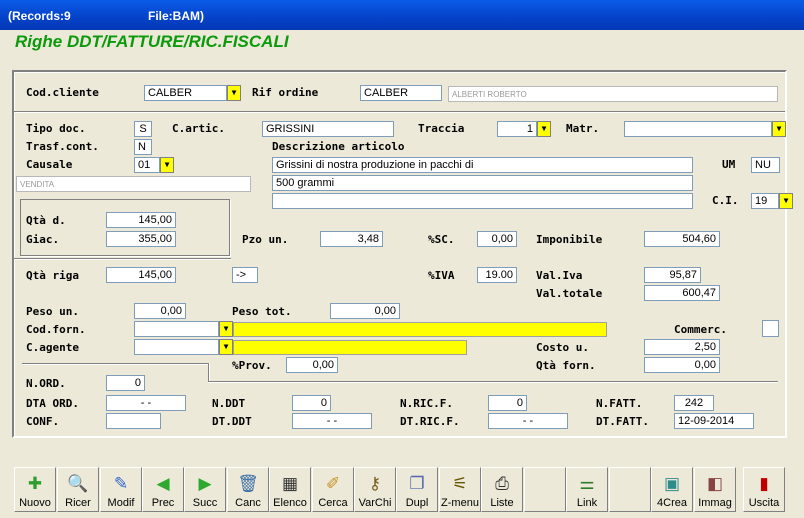  Describe the element at coordinates (497, 275) in the screenshot. I see `iva-field: 19.00` at that location.